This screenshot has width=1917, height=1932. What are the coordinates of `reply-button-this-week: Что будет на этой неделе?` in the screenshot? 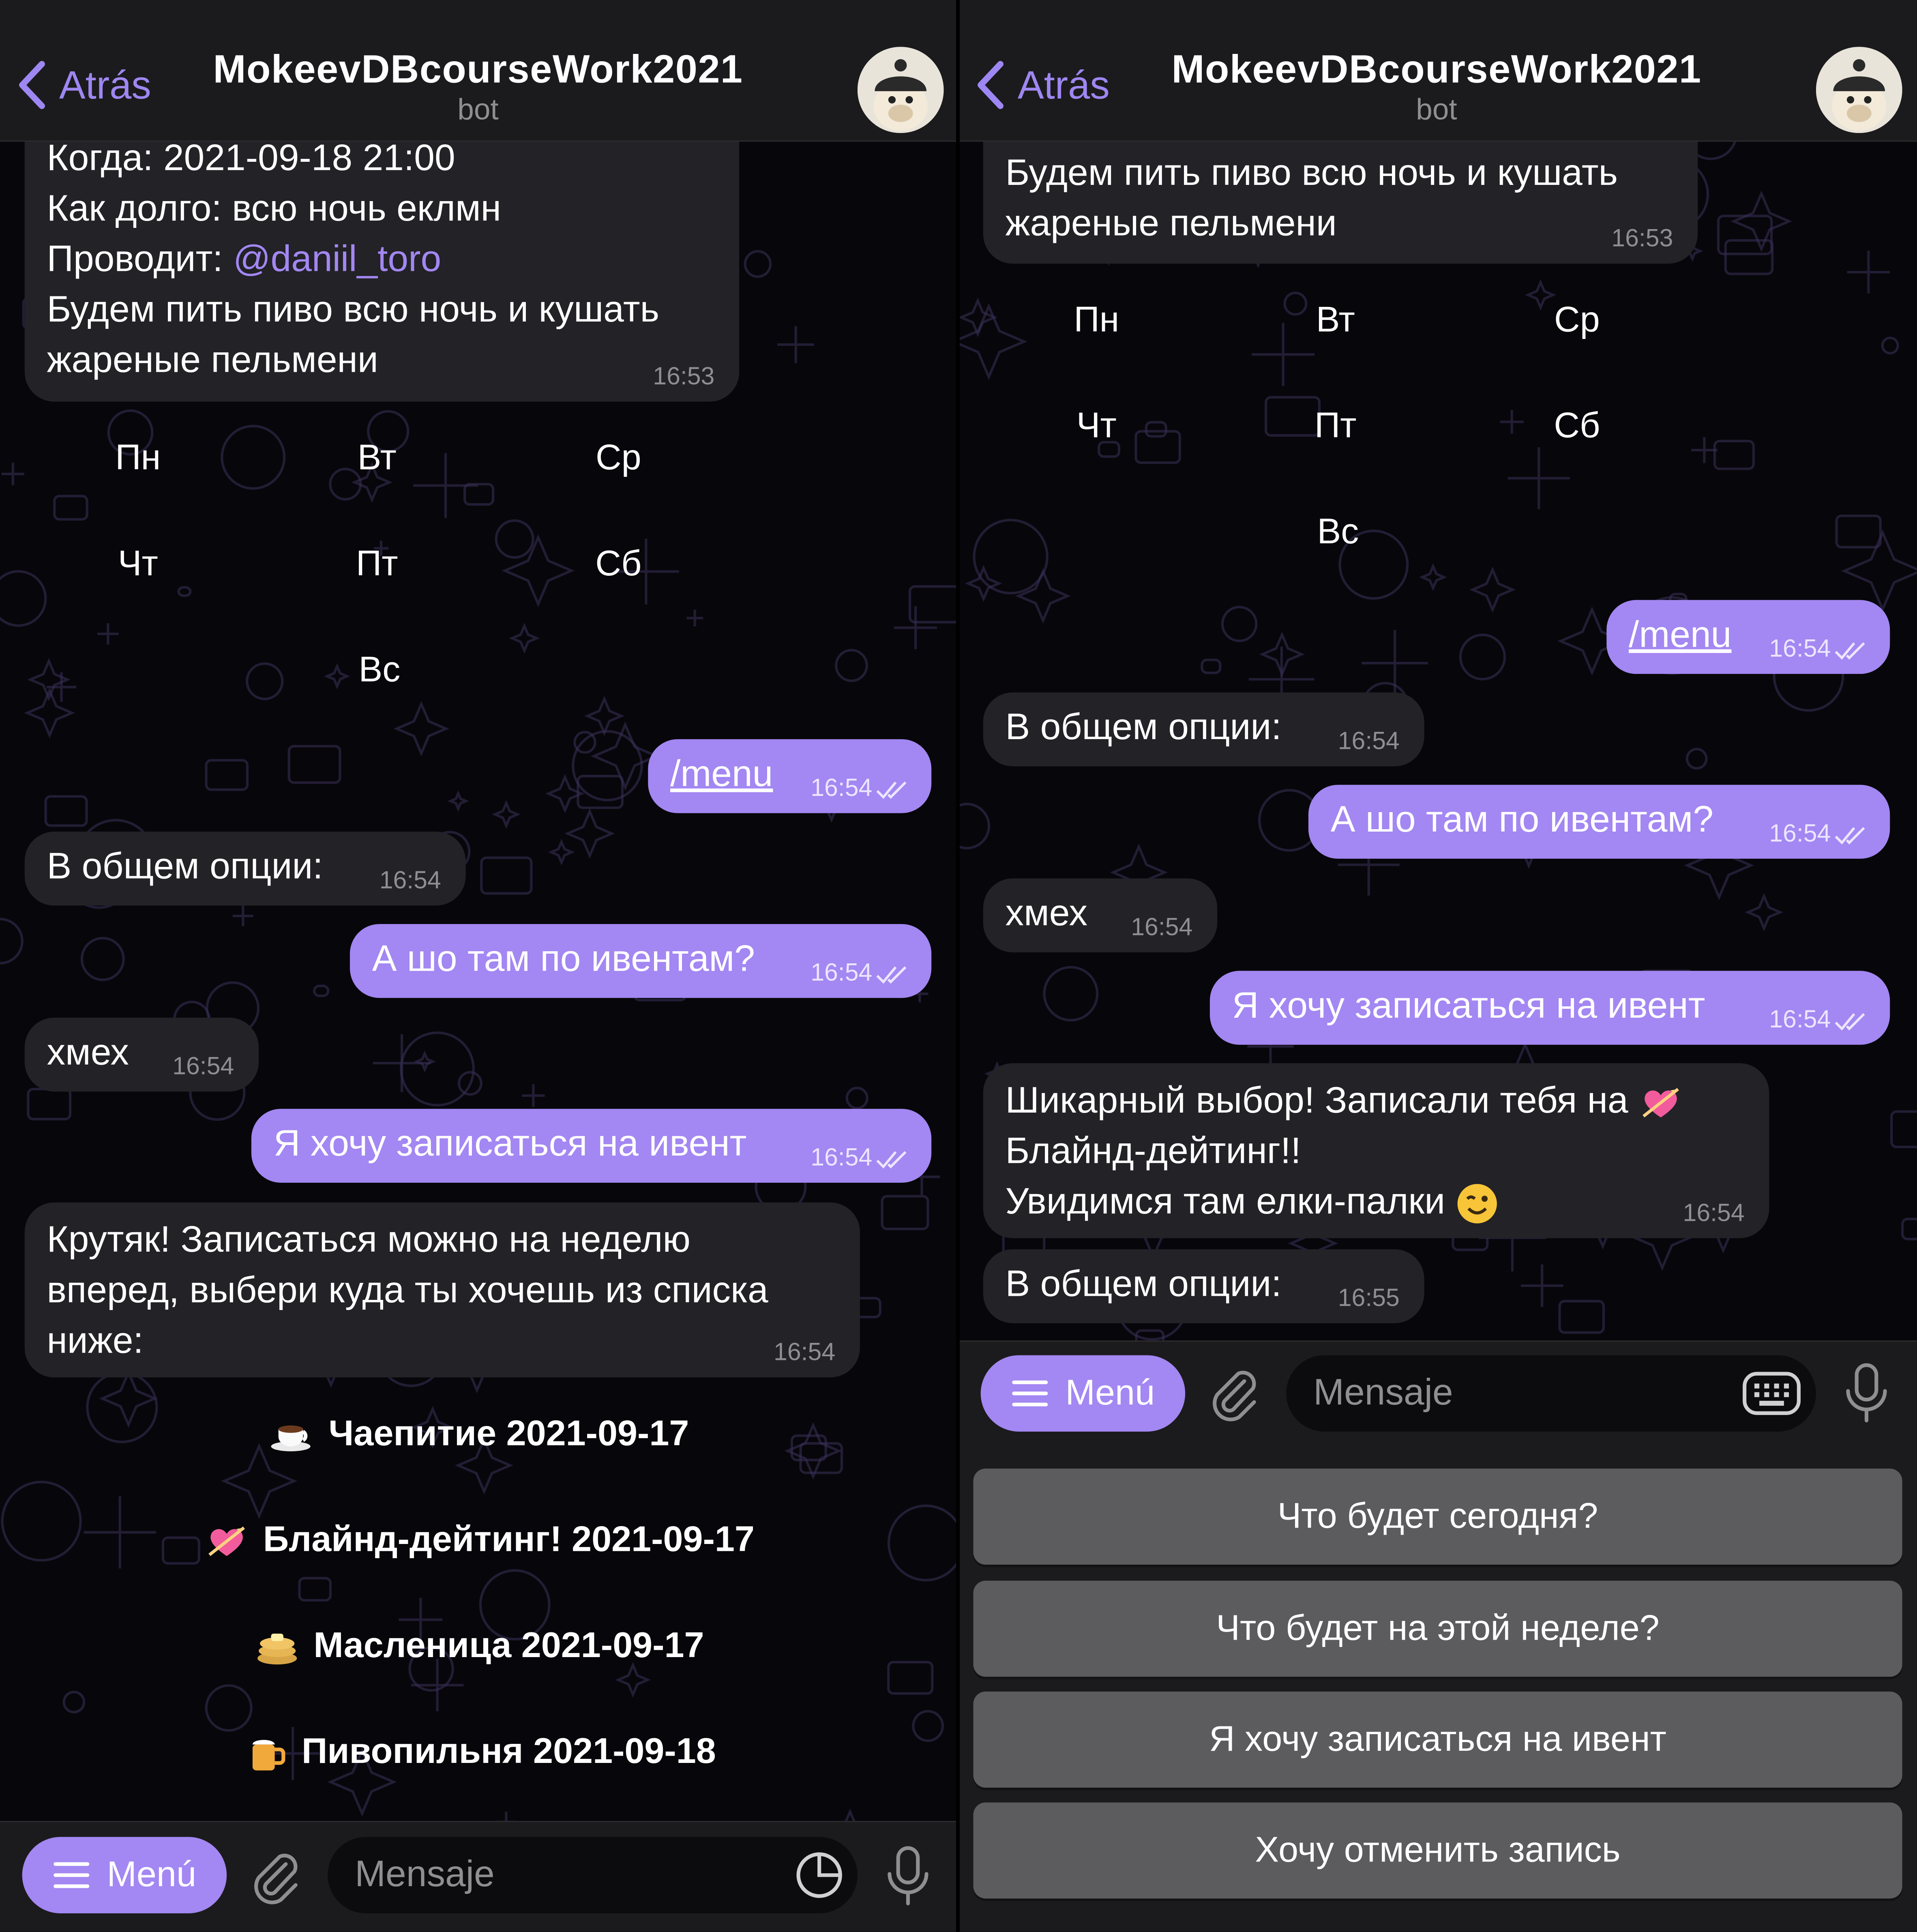 It's located at (1437, 1628).